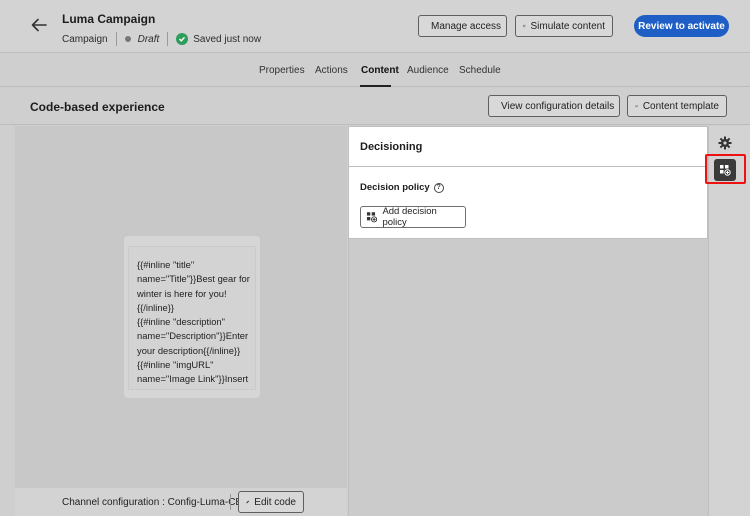 The height and width of the screenshot is (516, 750). What do you see at coordinates (39, 25) in the screenshot?
I see `back-arrow-icon` at bounding box center [39, 25].